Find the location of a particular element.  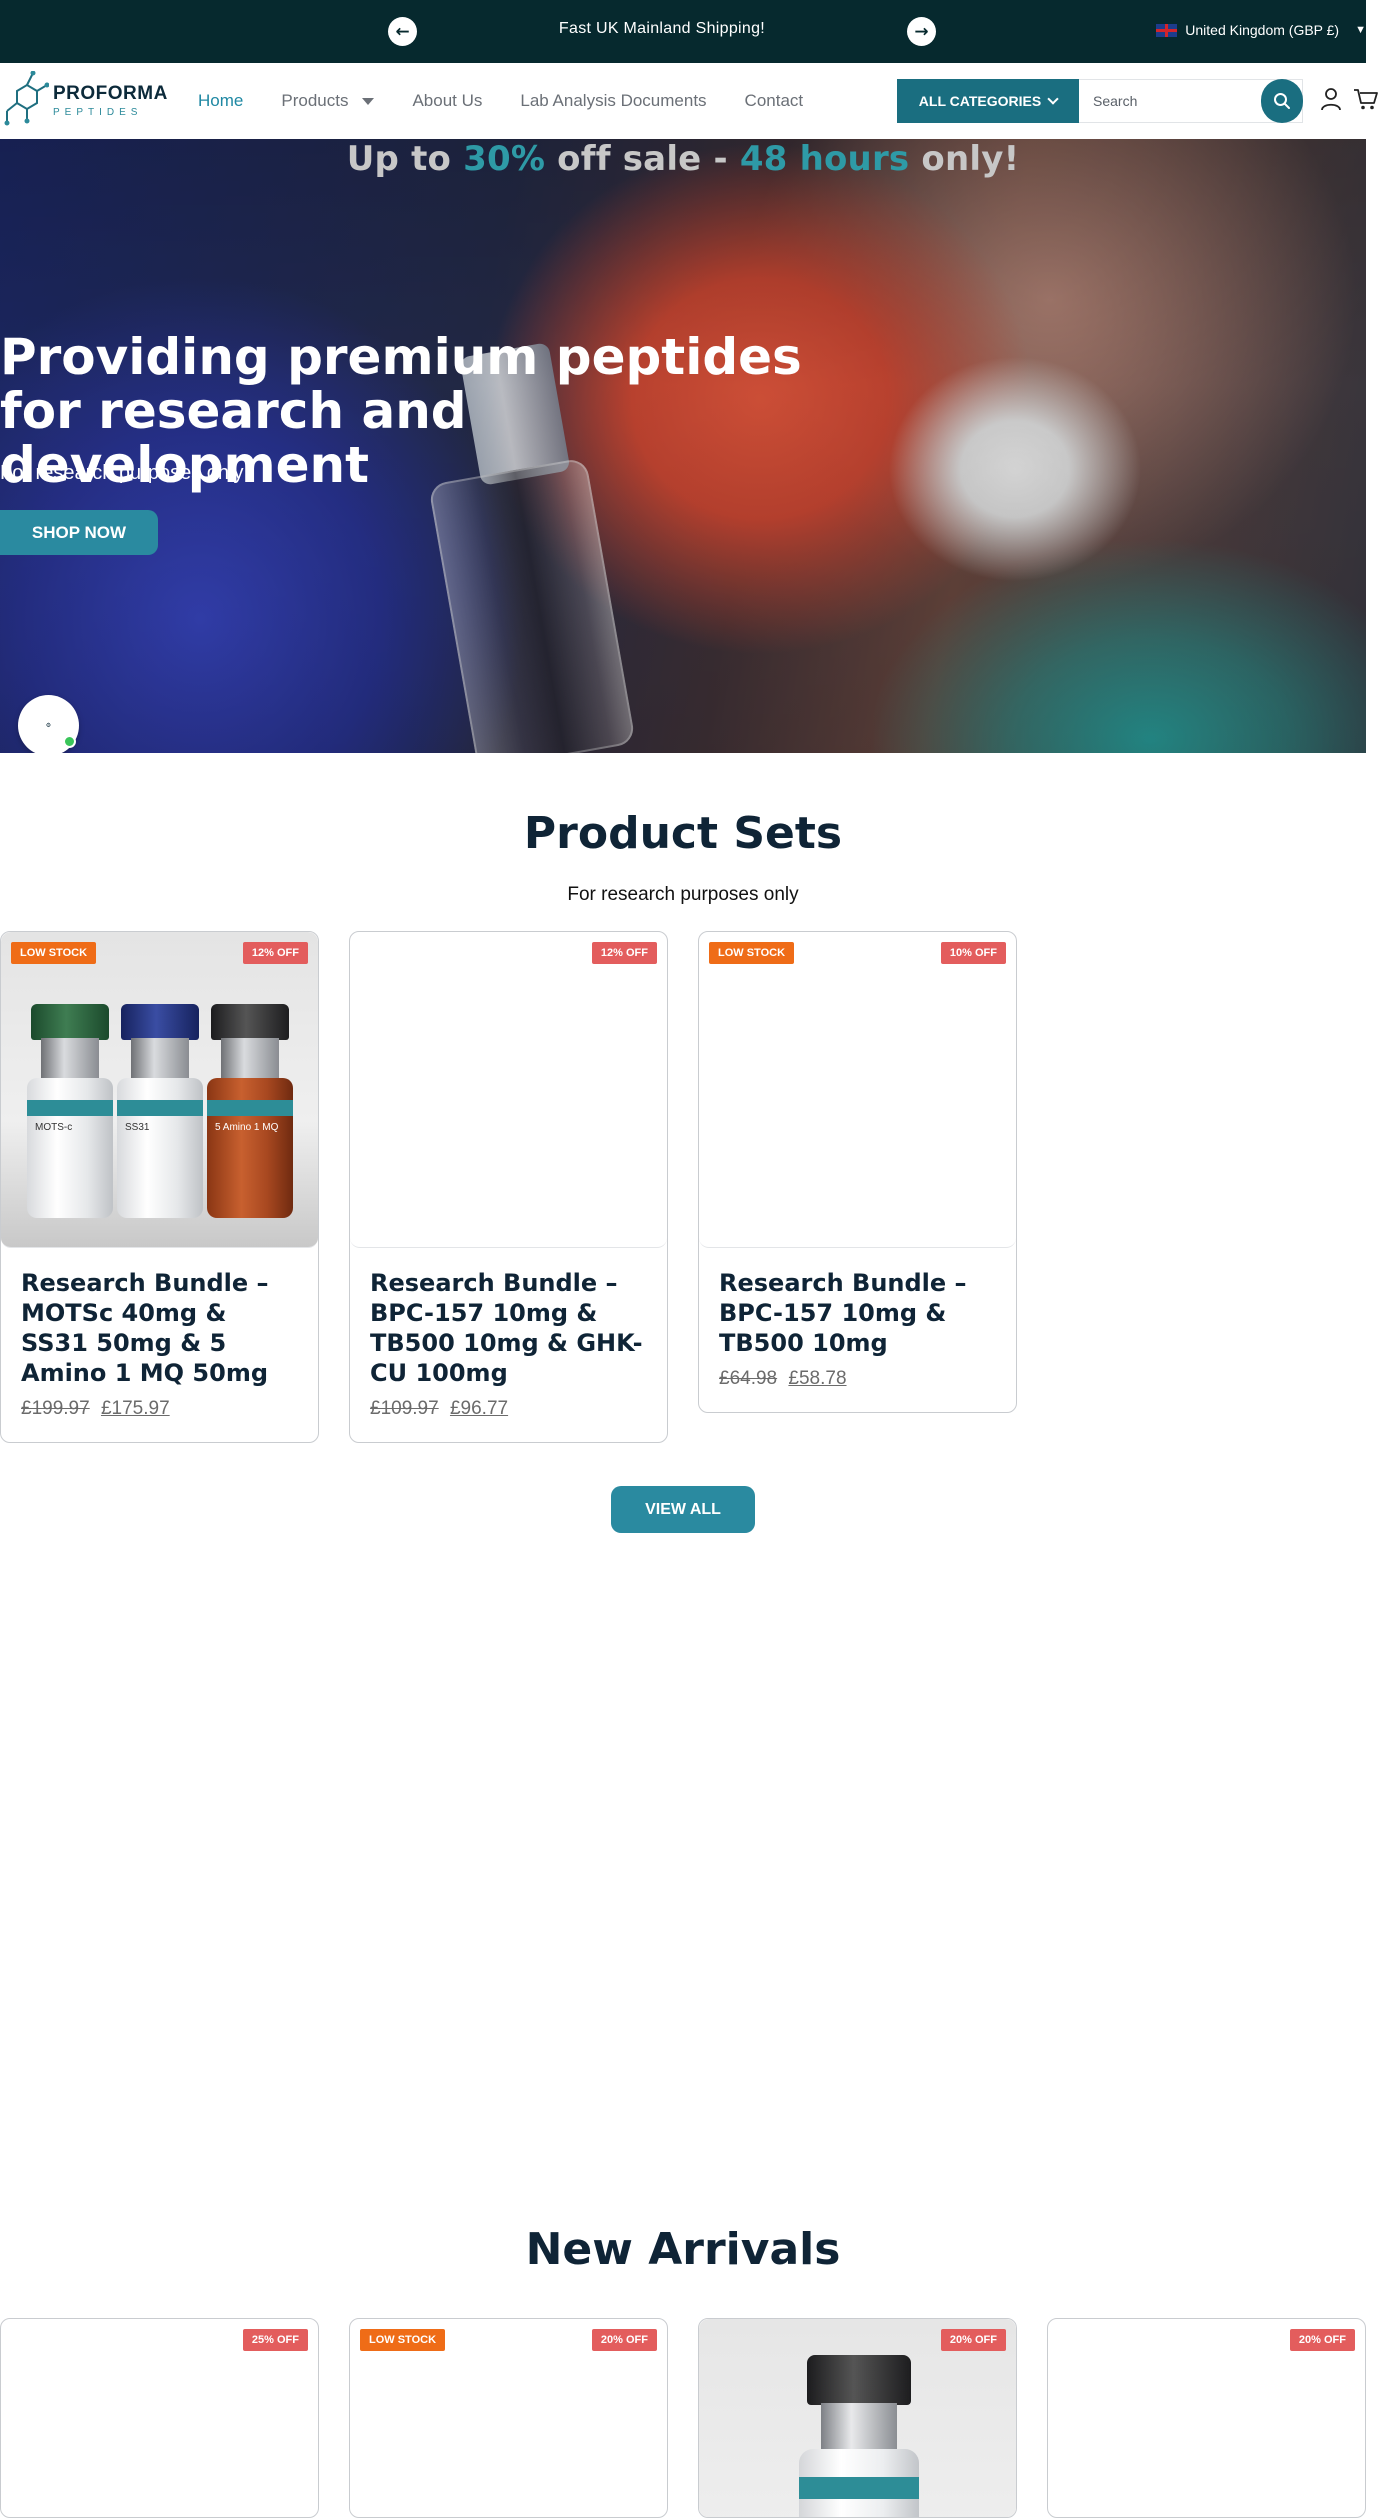

search-button is located at coordinates (1282, 101).